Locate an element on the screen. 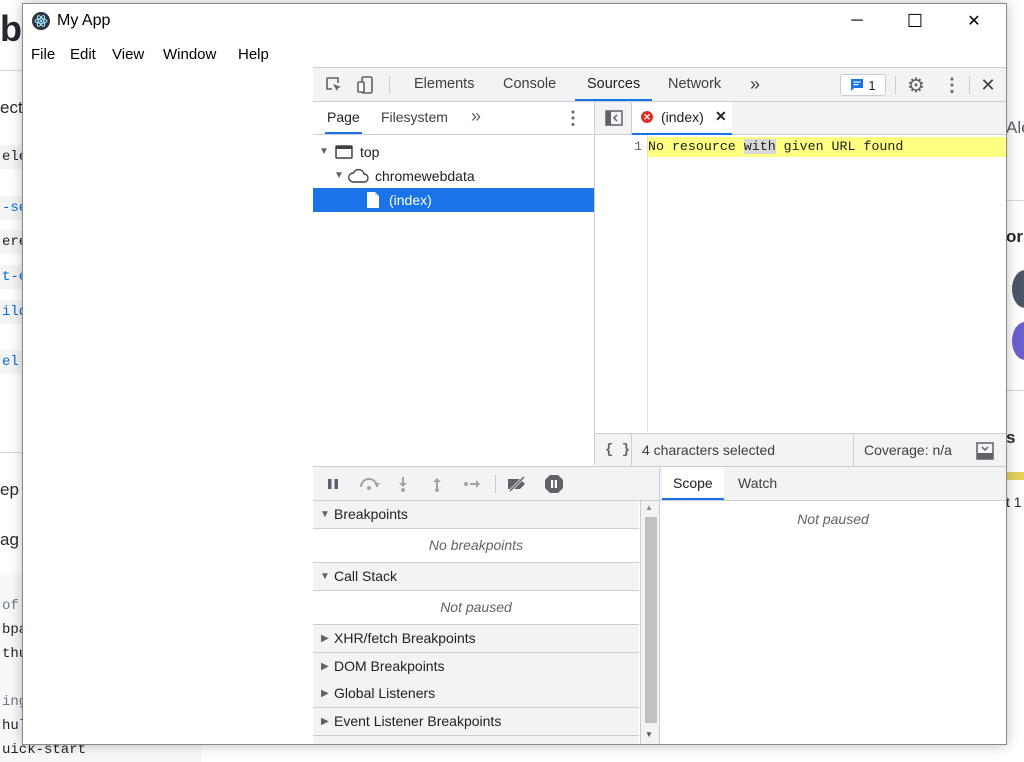 This screenshot has height=762, width=1024. device-toolbar-icon is located at coordinates (366, 85).